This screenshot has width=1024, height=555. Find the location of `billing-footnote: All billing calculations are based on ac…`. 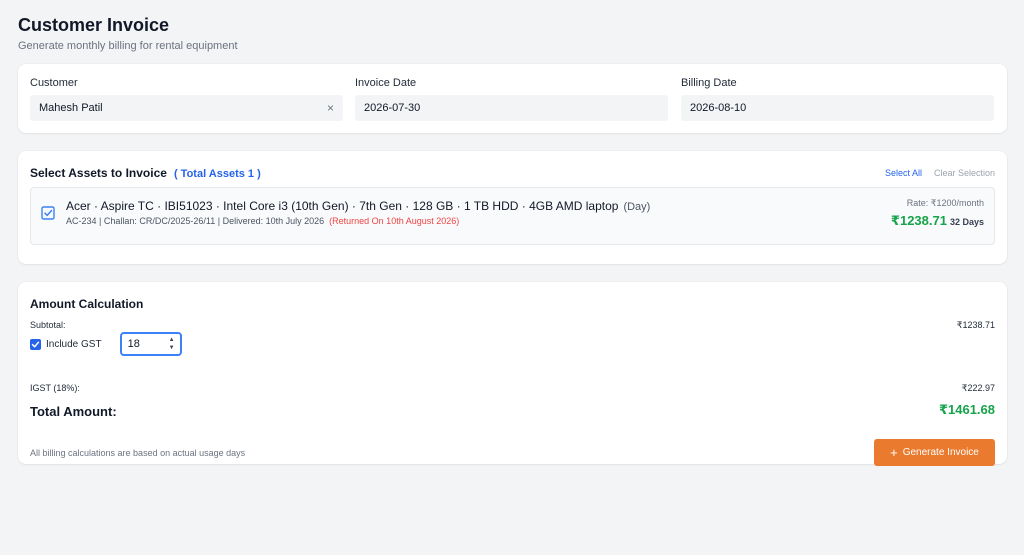

billing-footnote: All billing calculations are based on ac… is located at coordinates (138, 453).